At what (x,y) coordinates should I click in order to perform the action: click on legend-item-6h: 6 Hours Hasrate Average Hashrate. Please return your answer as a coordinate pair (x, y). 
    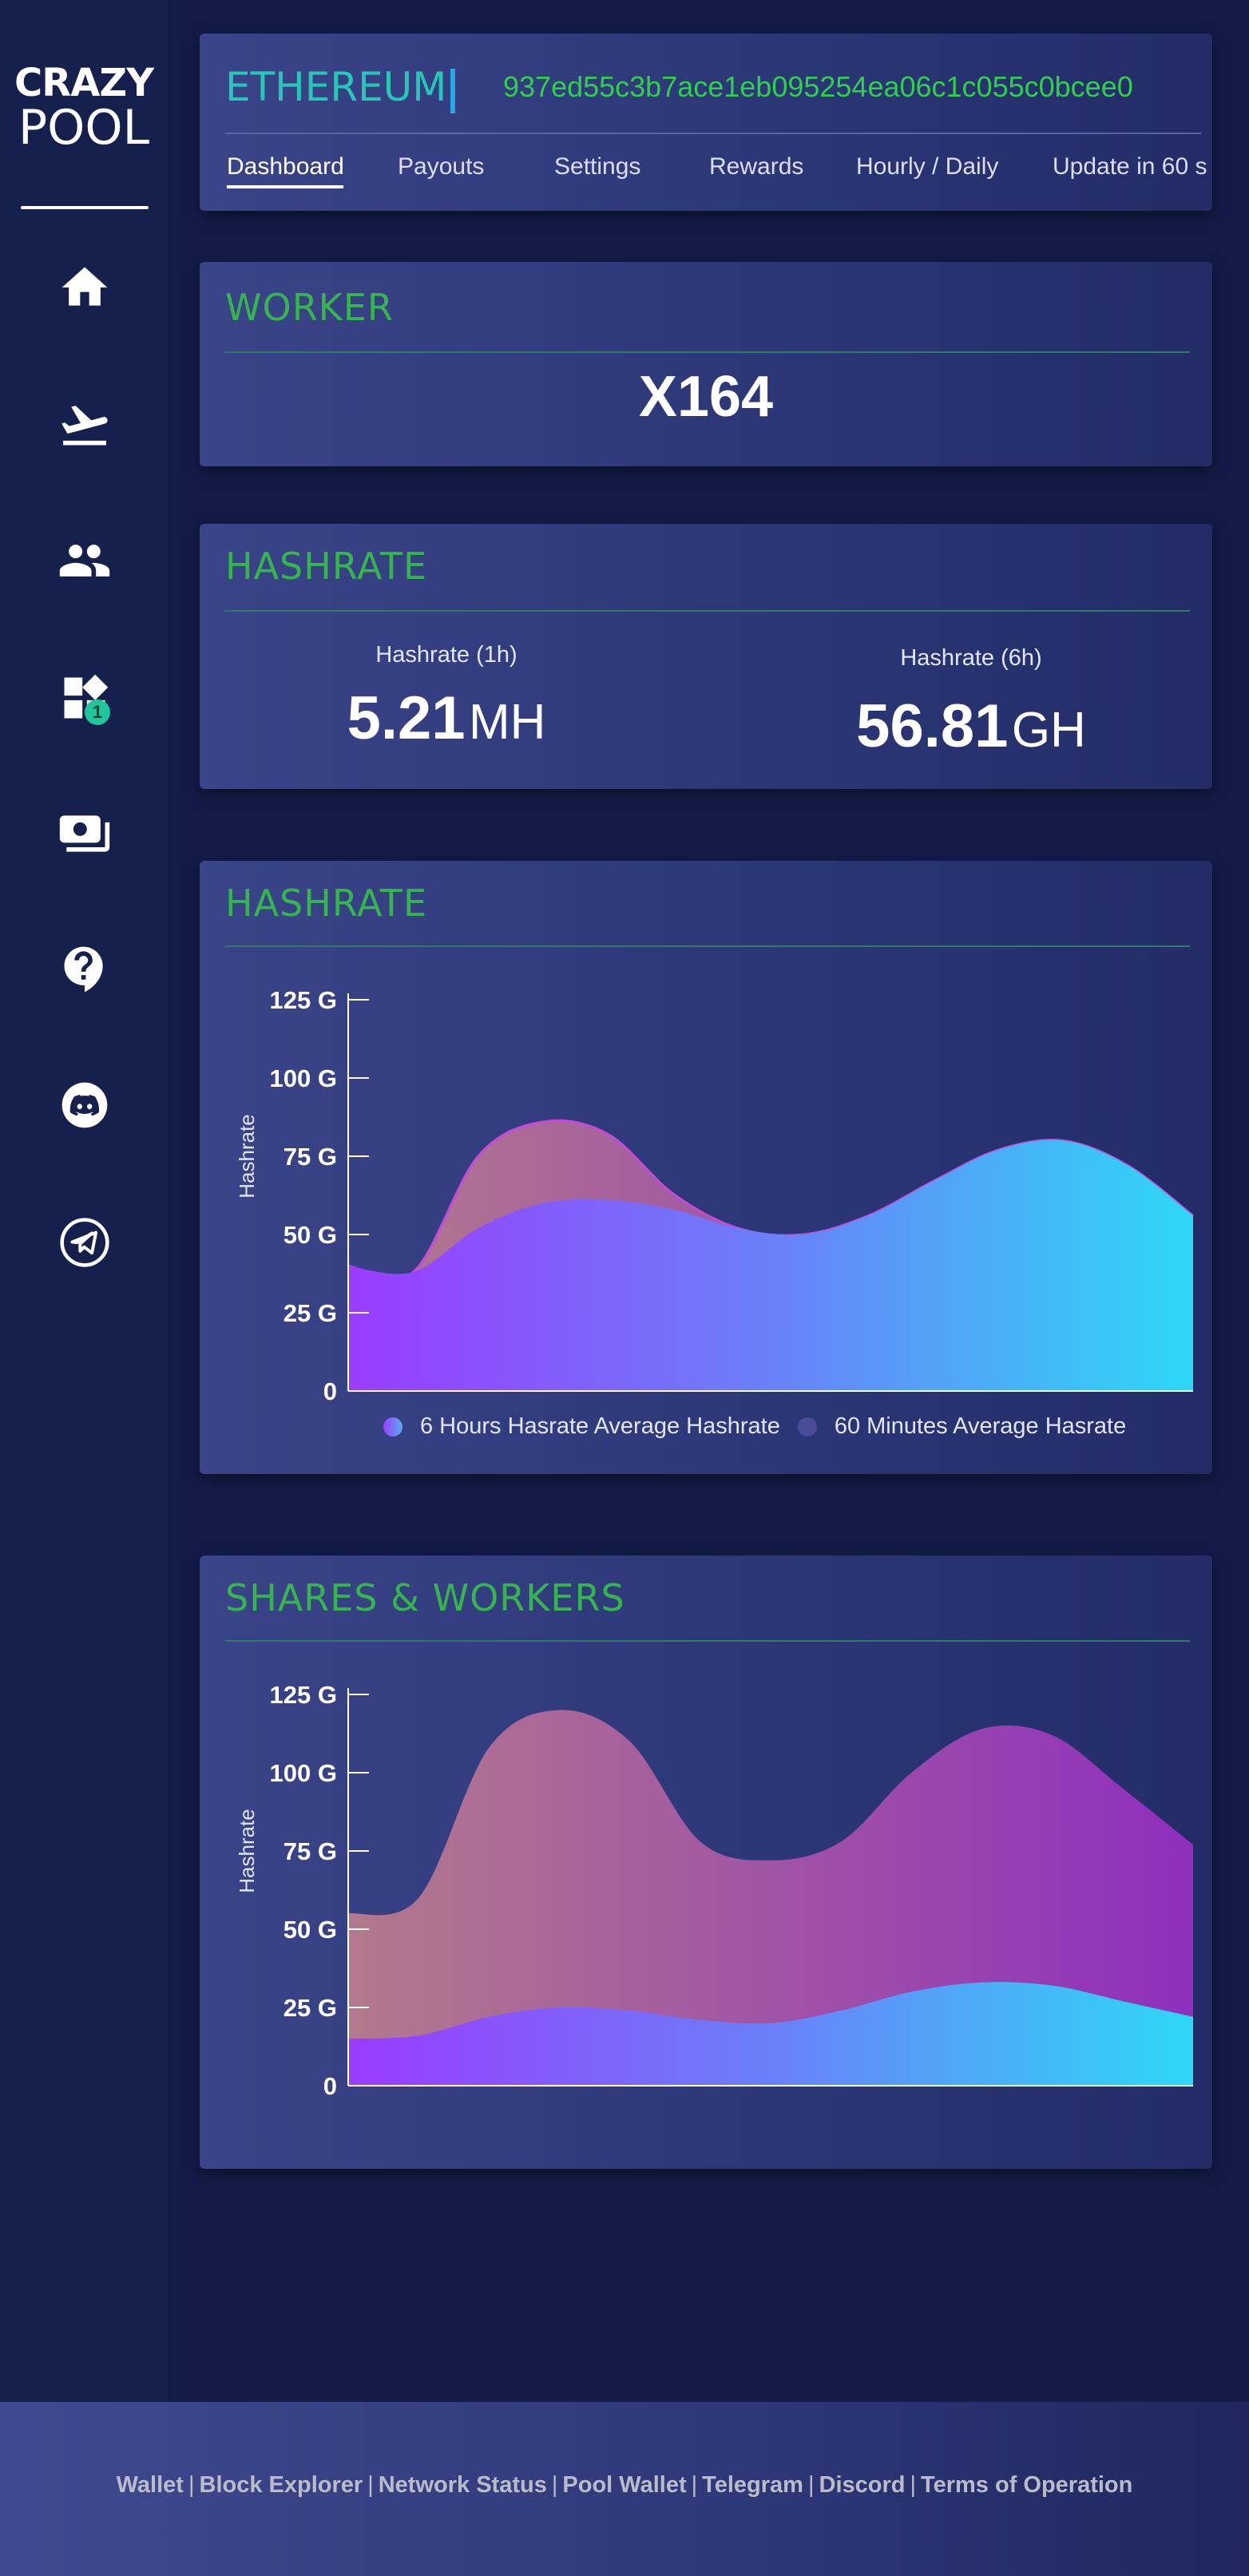
    Looking at the image, I should click on (581, 1426).